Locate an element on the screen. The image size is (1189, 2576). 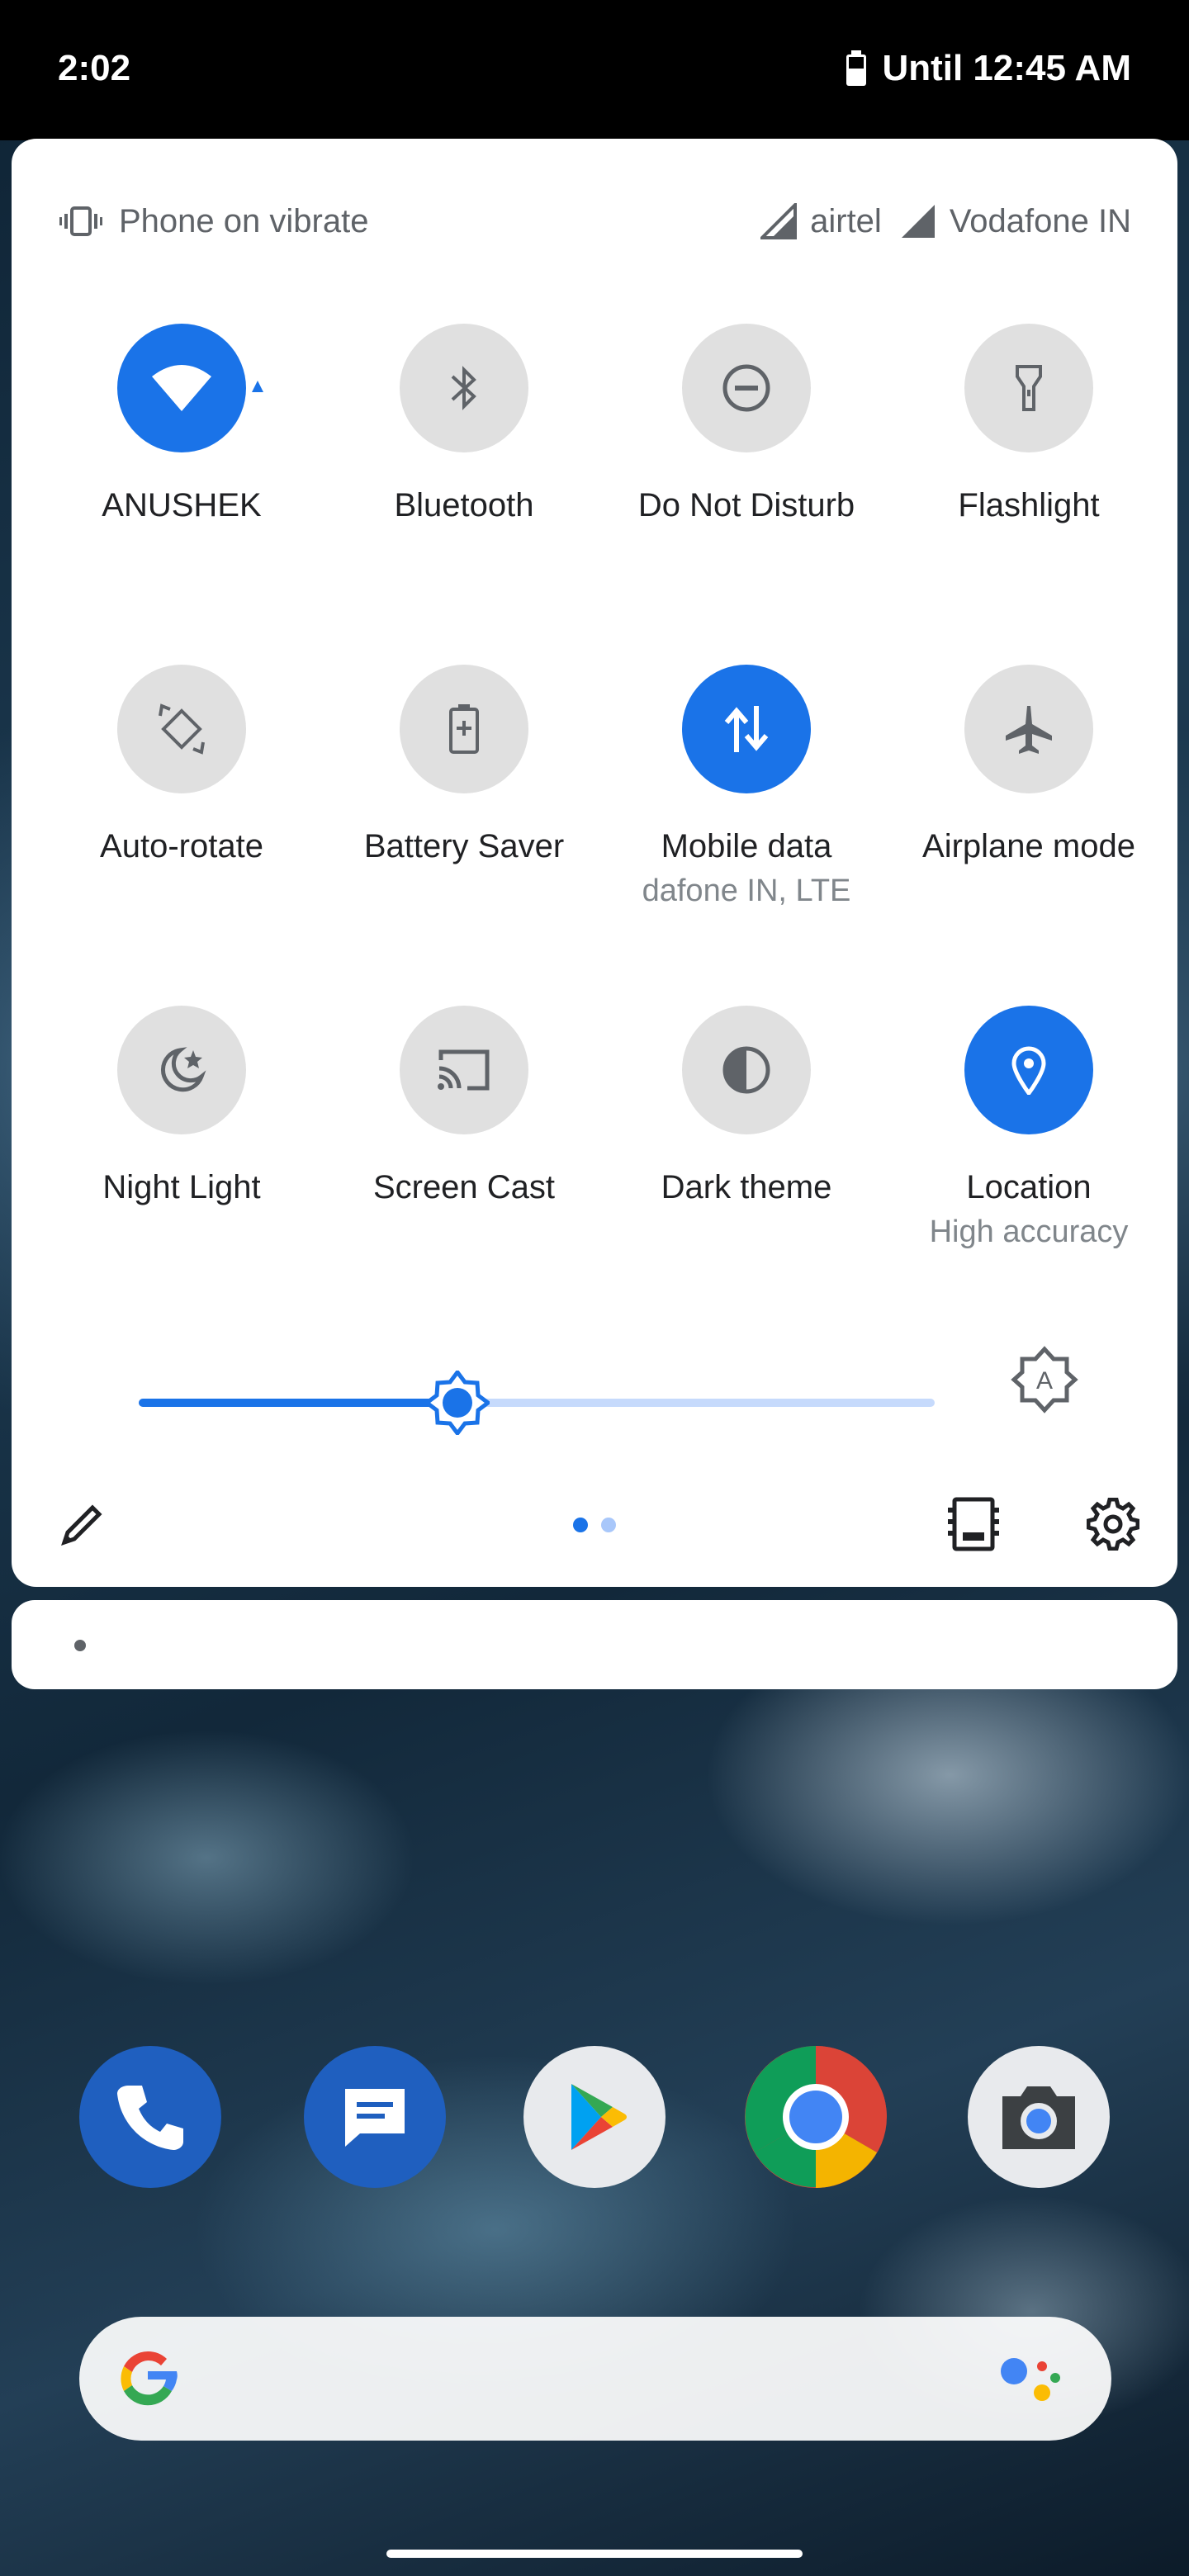
mobile-data-toggle is located at coordinates (746, 729).